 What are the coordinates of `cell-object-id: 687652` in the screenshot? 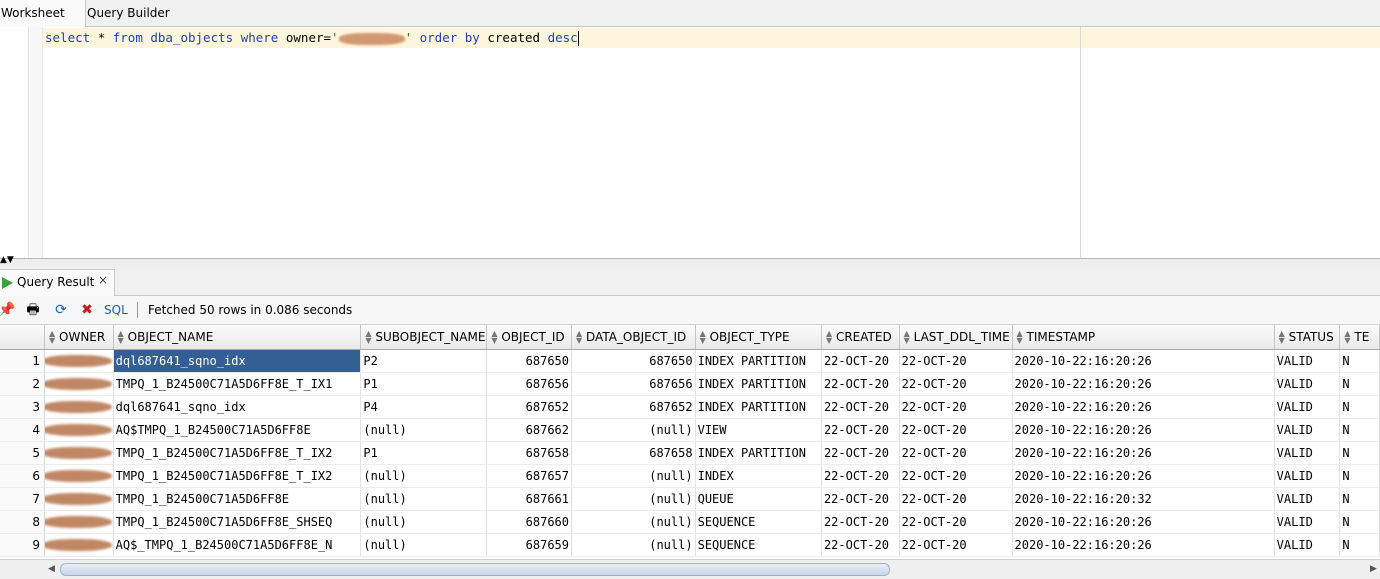 It's located at (529, 407).